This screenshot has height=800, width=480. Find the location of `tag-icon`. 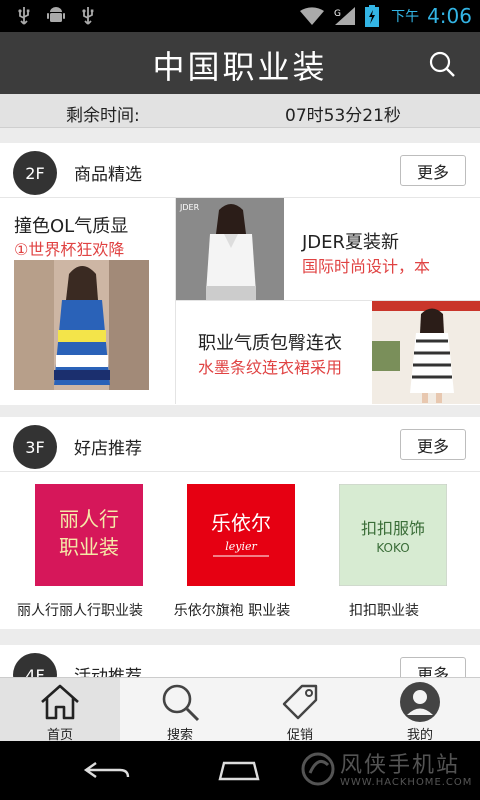

tag-icon is located at coordinates (300, 702).